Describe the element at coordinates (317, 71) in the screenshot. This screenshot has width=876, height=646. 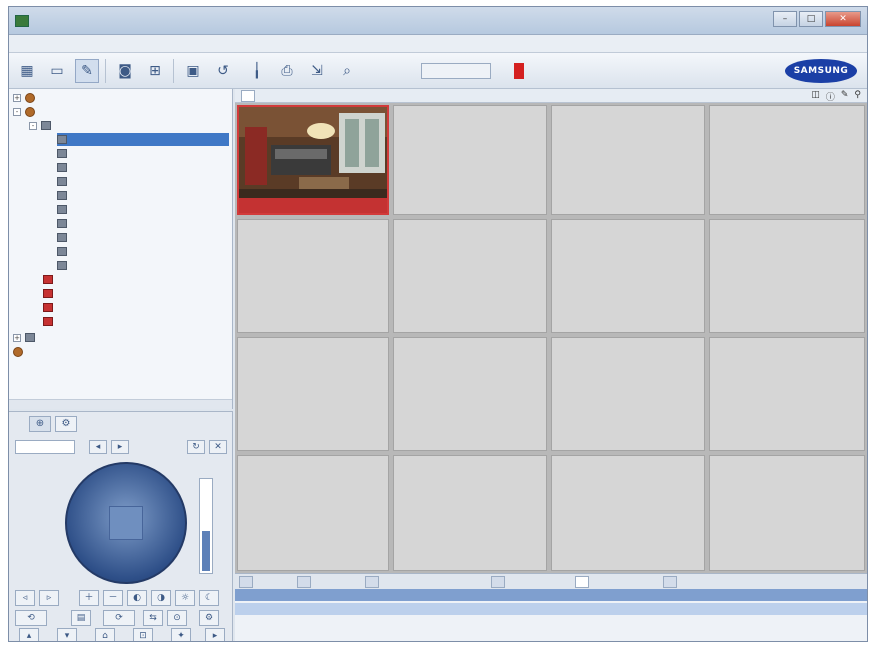
I see `export-icon: ⇲` at that location.